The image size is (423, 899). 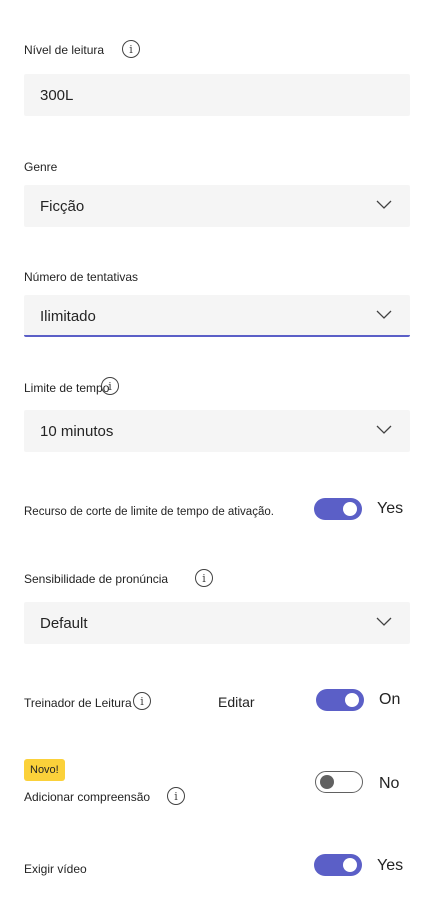 I want to click on attempts-dropdown: Ilimitado, so click(x=217, y=316).